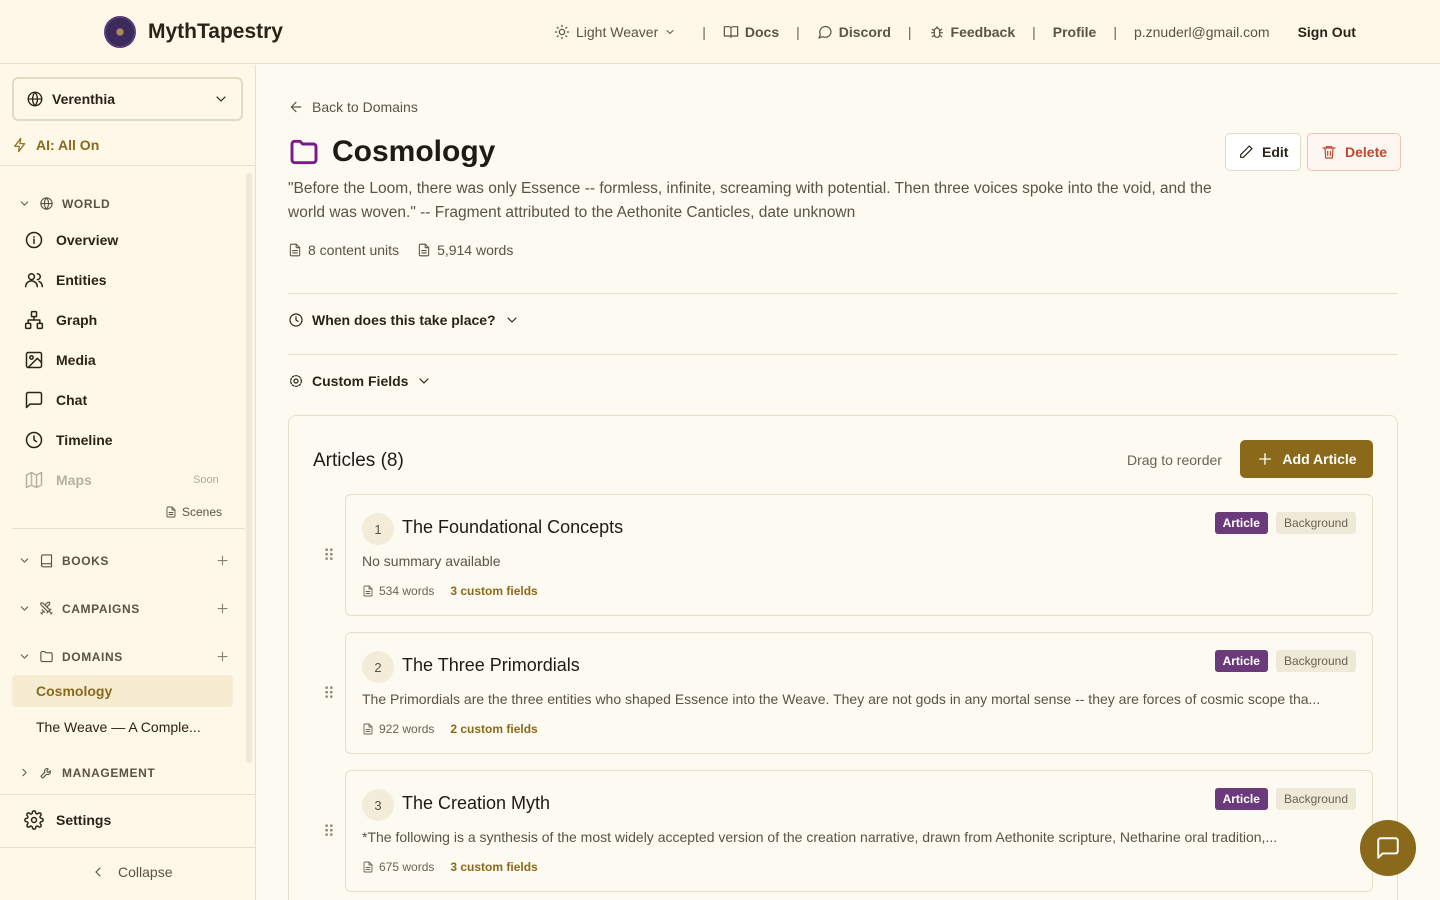 This screenshot has width=1440, height=900. Describe the element at coordinates (358, 460) in the screenshot. I see `articles-title: Articles (8)` at that location.